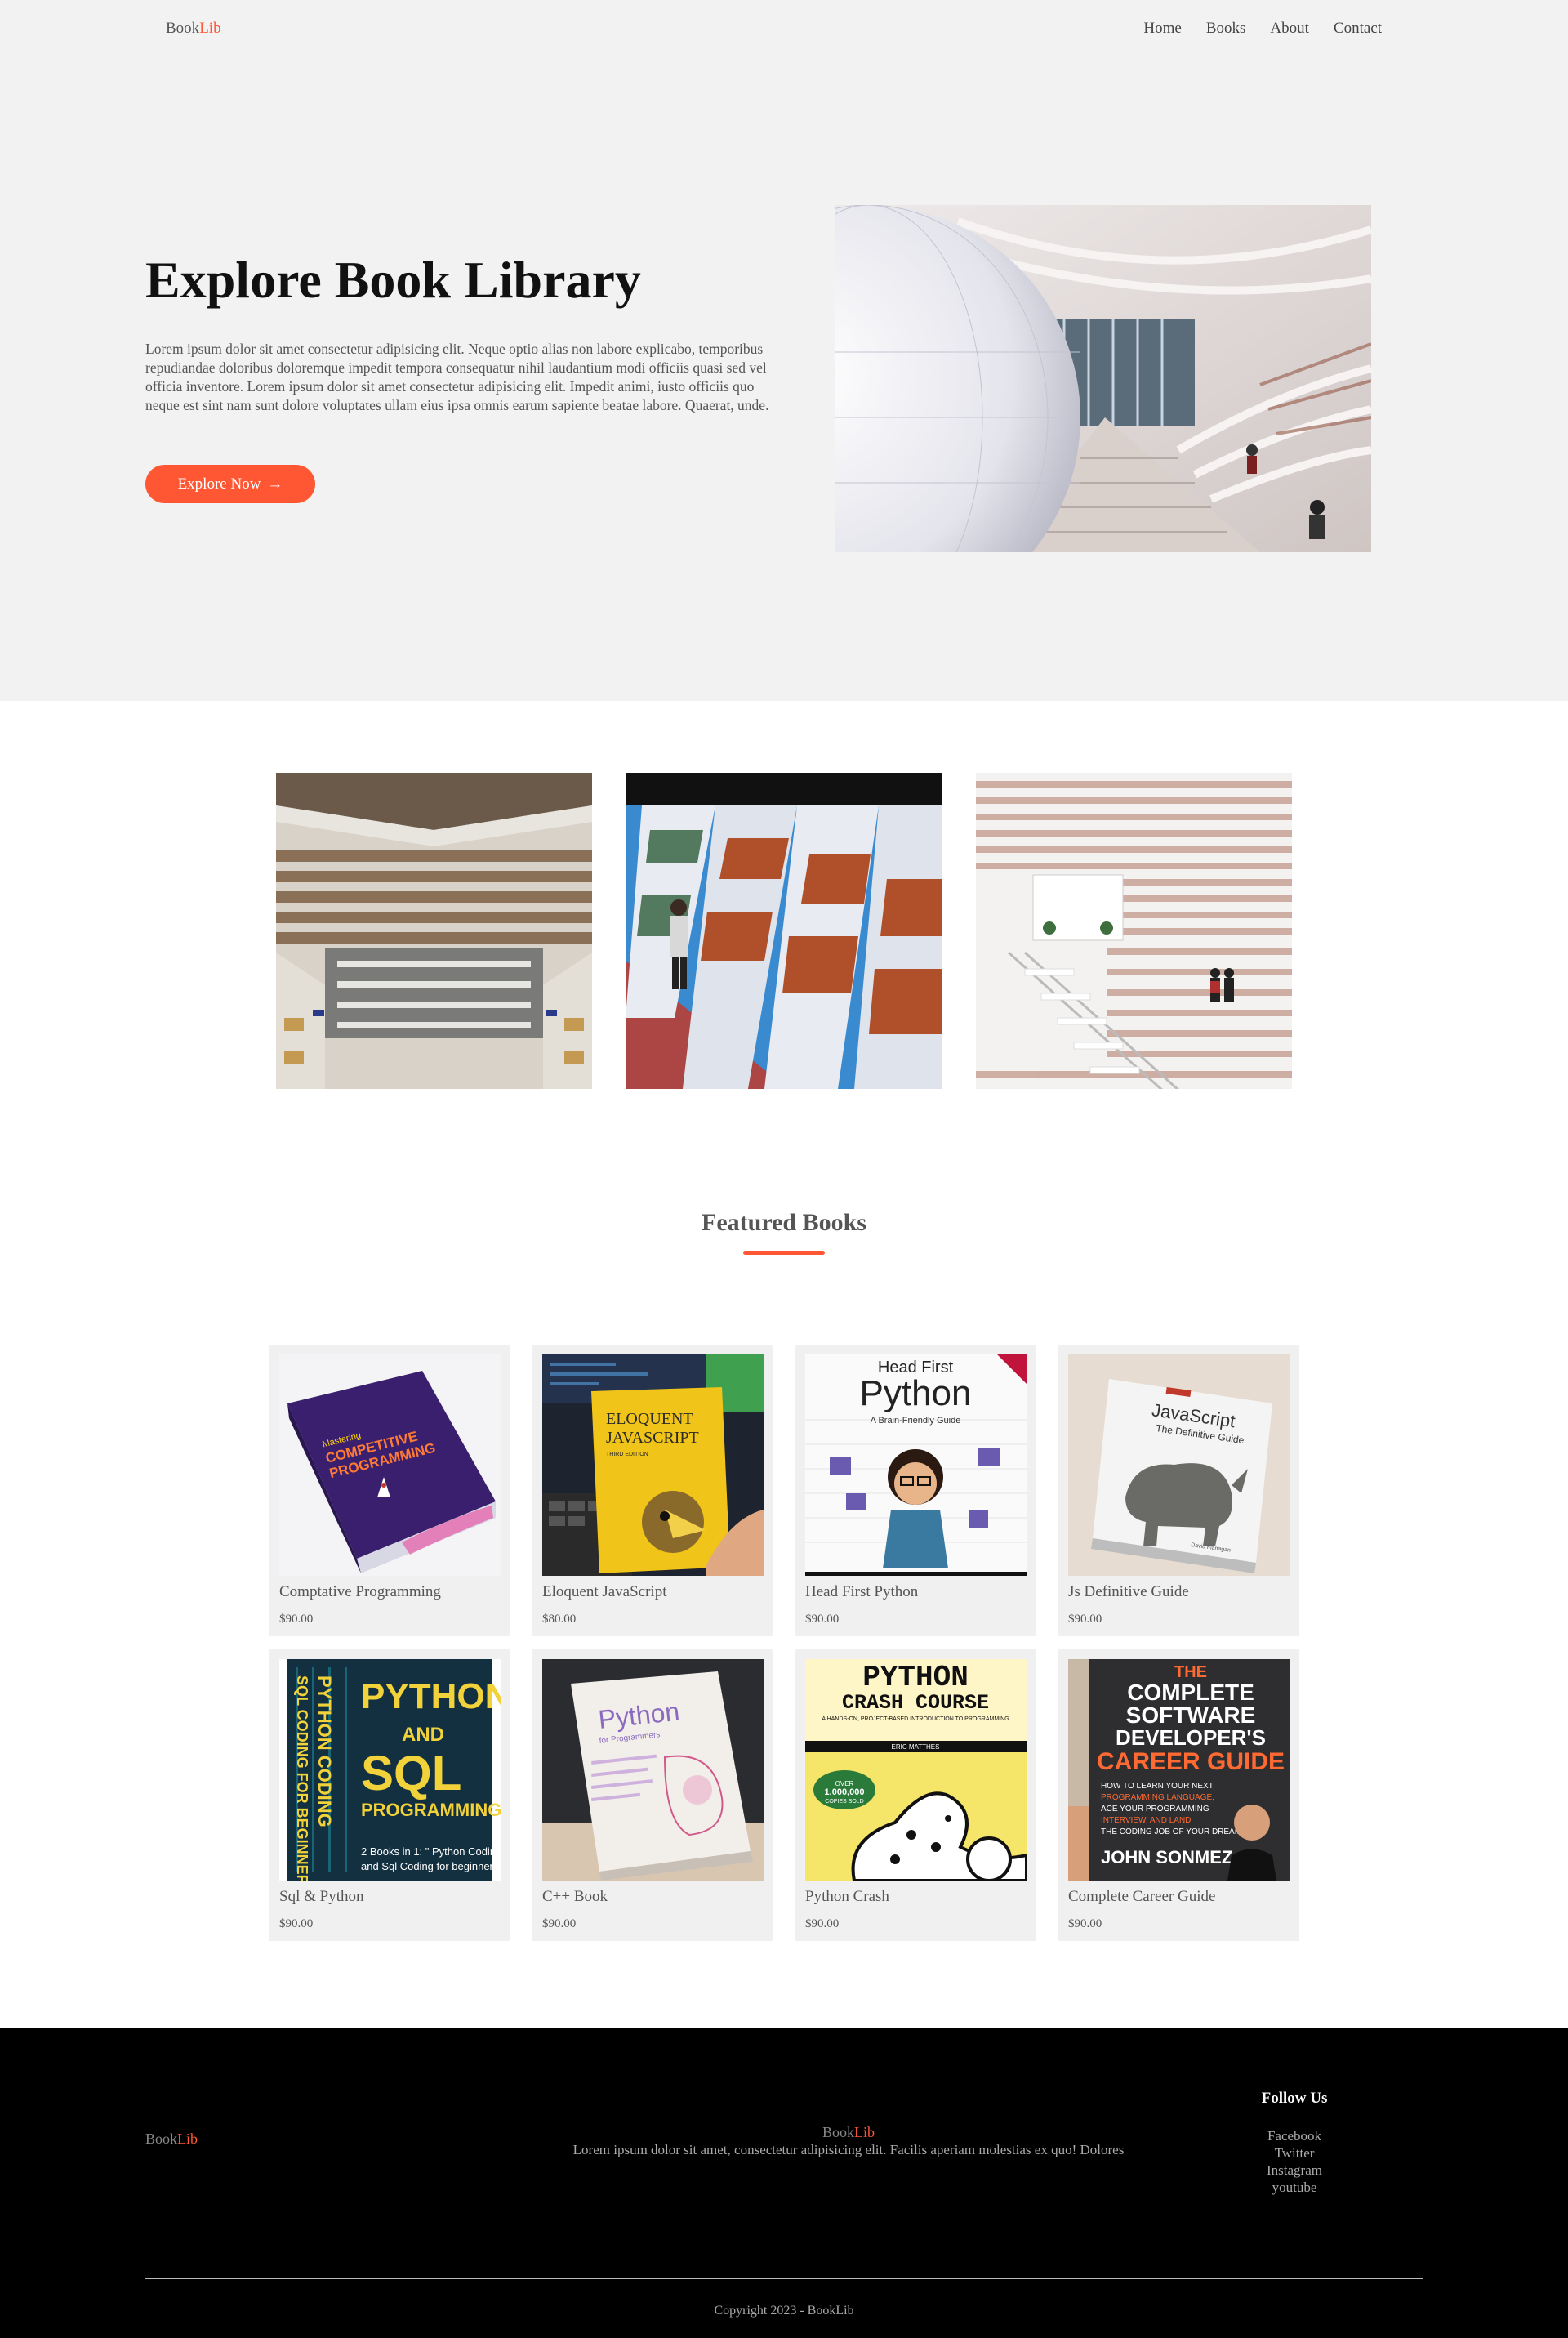 This screenshot has width=1568, height=2338. I want to click on svg-text: JOHN SONMEZ, so click(1166, 1857).